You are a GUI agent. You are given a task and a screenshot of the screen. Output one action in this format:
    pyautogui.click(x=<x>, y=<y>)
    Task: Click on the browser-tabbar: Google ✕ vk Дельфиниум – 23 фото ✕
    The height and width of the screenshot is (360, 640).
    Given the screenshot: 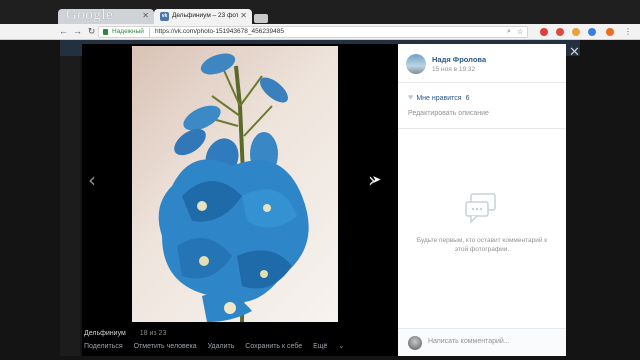 What is the action you would take?
    pyautogui.click(x=320, y=12)
    